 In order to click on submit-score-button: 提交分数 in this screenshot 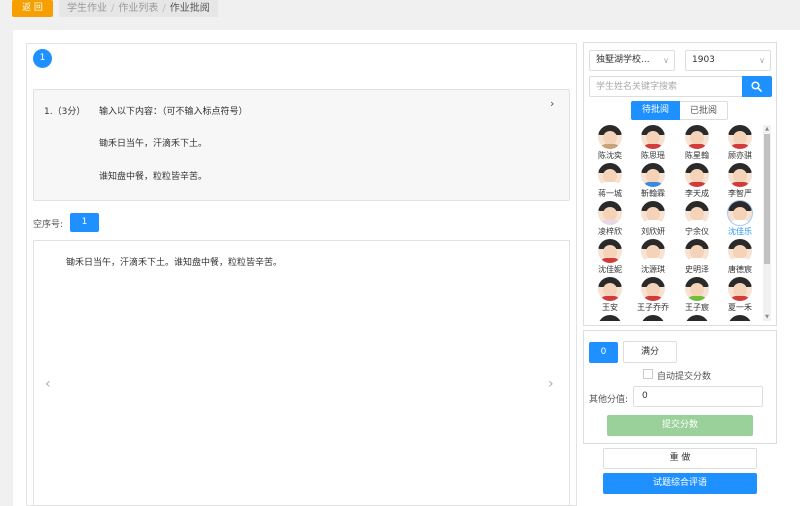, I will do `click(680, 425)`.